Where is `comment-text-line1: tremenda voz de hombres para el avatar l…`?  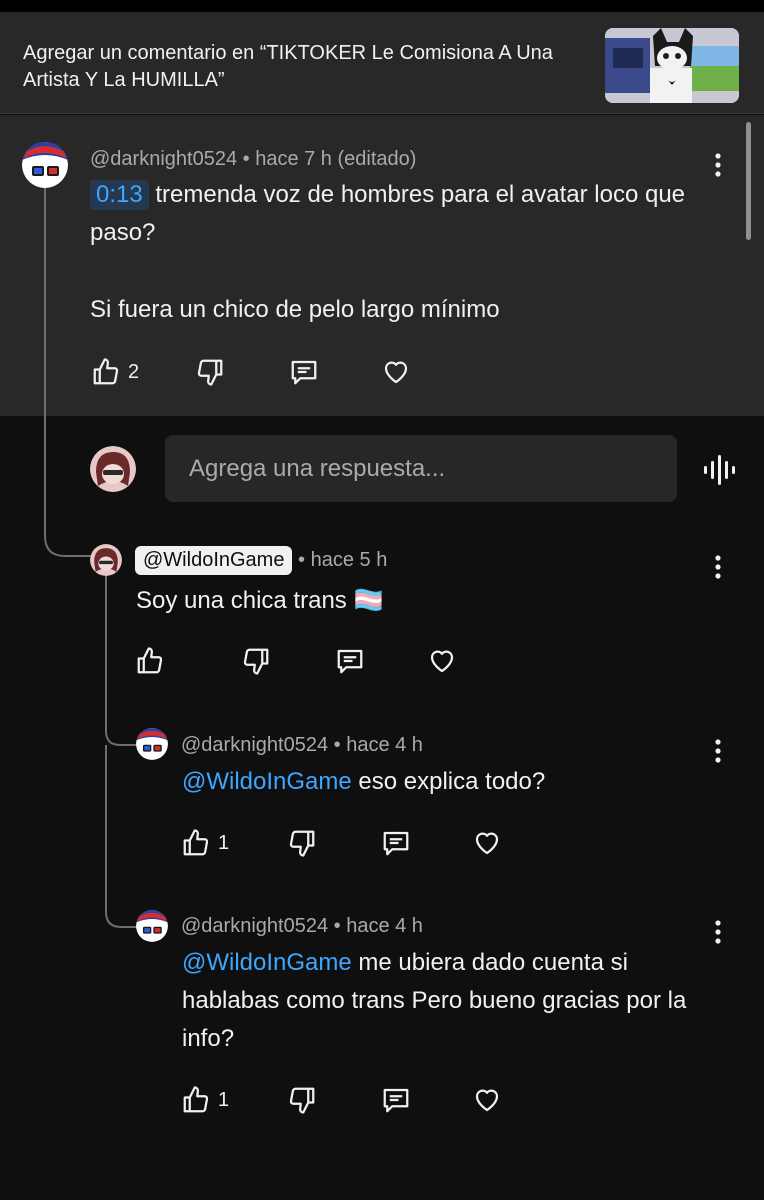 comment-text-line1: tremenda voz de hombres para el avatar l… is located at coordinates (388, 213).